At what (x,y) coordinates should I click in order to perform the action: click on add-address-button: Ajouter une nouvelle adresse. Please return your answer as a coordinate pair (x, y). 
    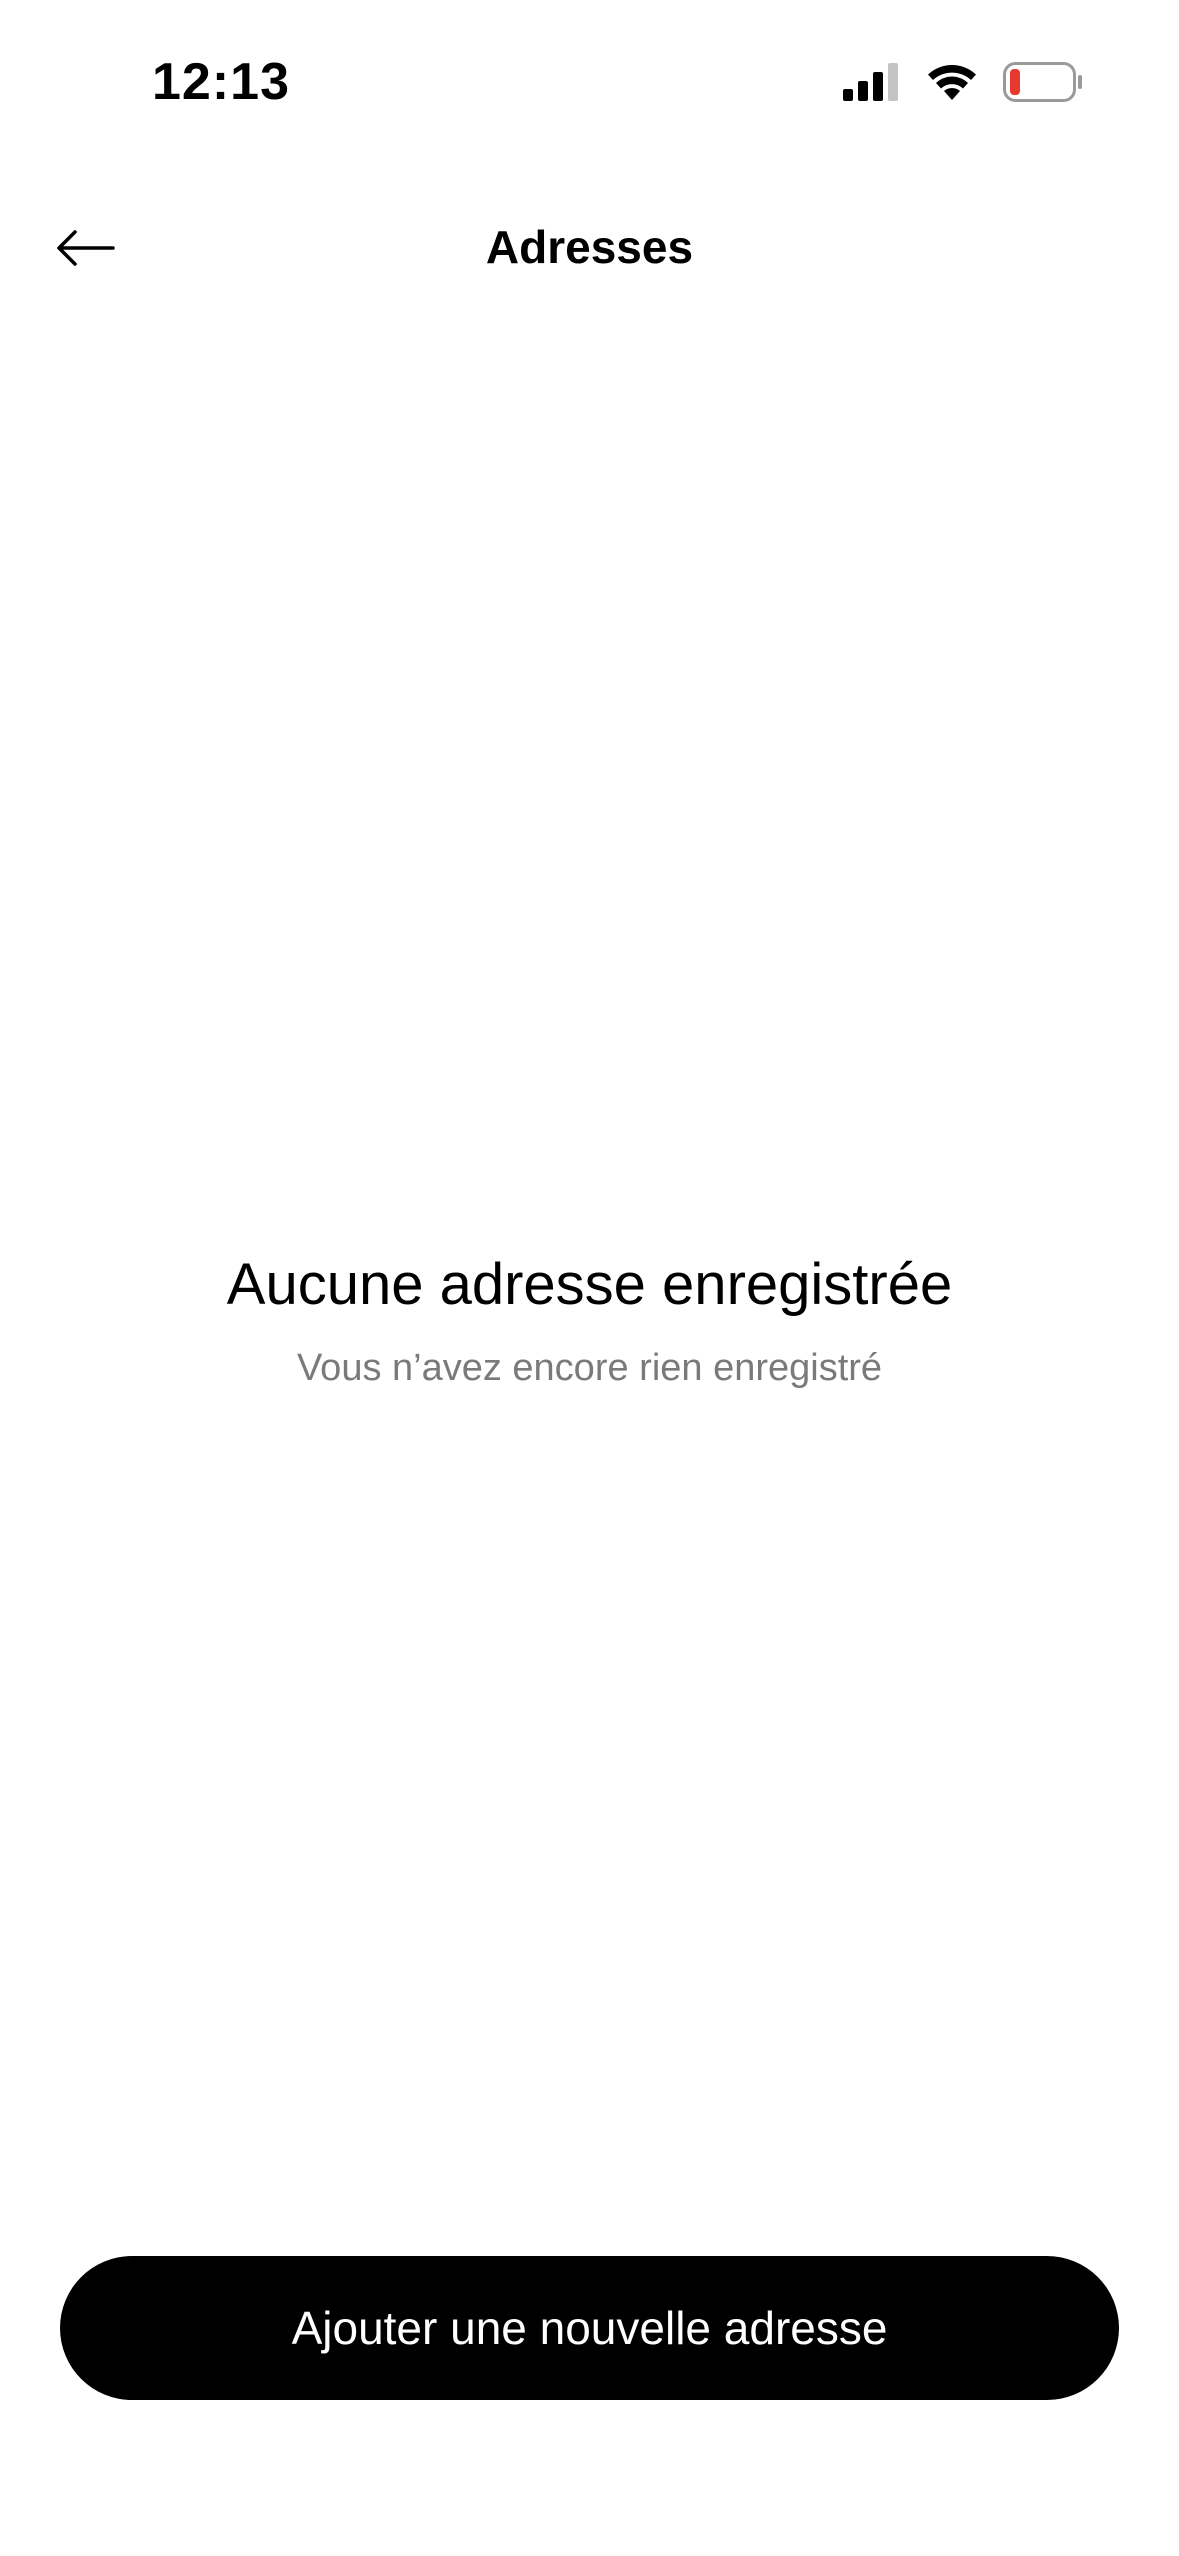
    Looking at the image, I should click on (589, 2328).